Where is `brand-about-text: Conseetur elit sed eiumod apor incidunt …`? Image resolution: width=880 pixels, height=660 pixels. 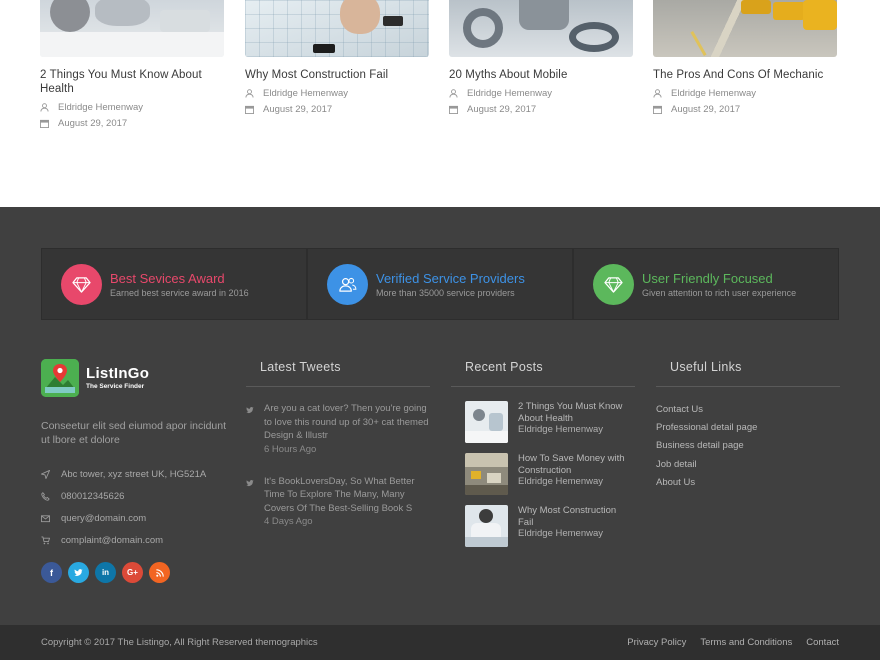
brand-about-text: Conseetur elit sed eiumod apor incidunt … is located at coordinates (134, 433).